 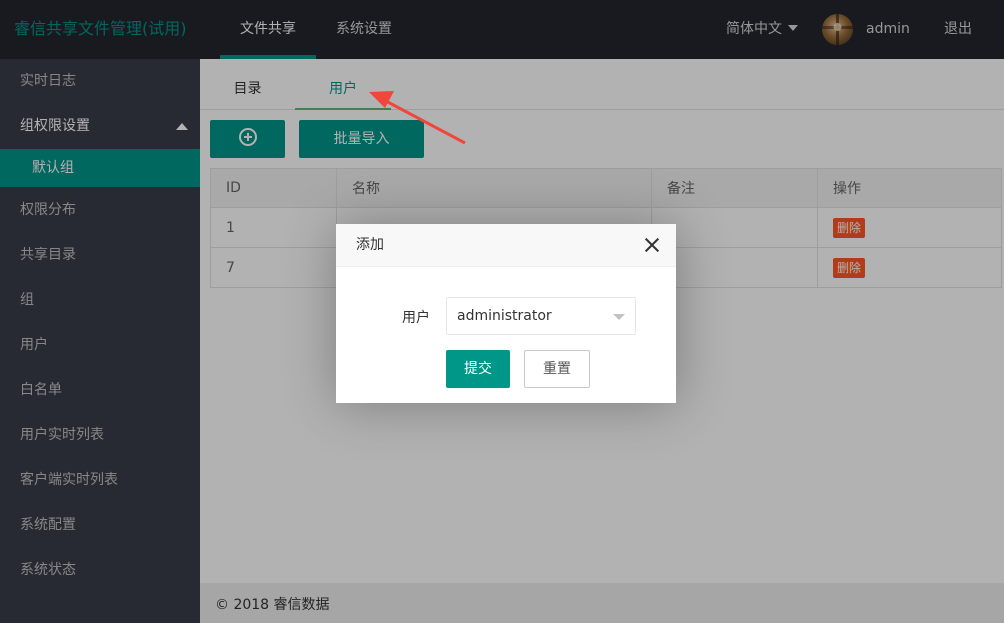 I want to click on close-icon, so click(x=652, y=245).